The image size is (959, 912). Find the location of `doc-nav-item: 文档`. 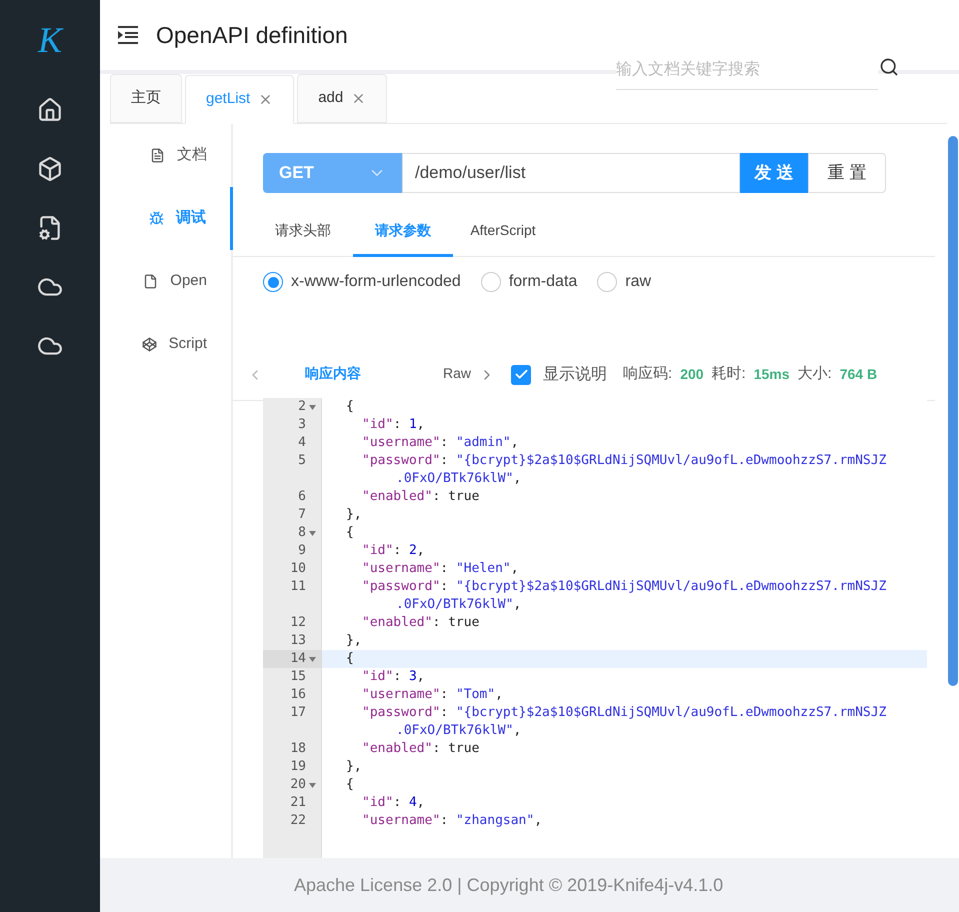

doc-nav-item: 文档 is located at coordinates (171, 155).